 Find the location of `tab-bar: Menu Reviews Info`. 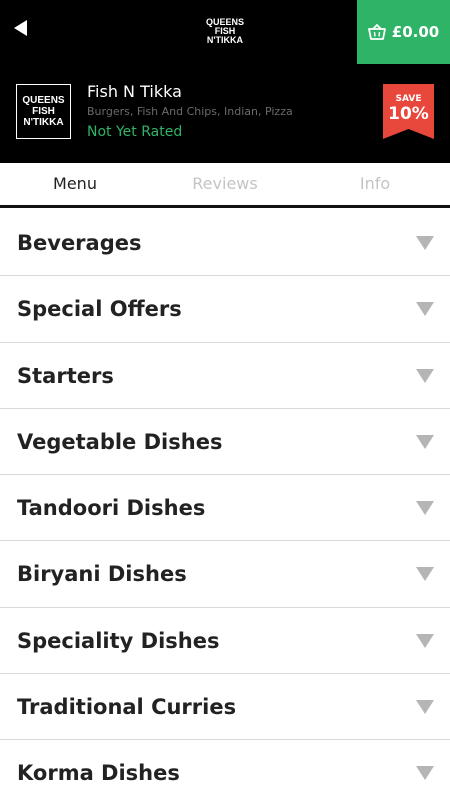

tab-bar: Menu Reviews Info is located at coordinates (225, 185).